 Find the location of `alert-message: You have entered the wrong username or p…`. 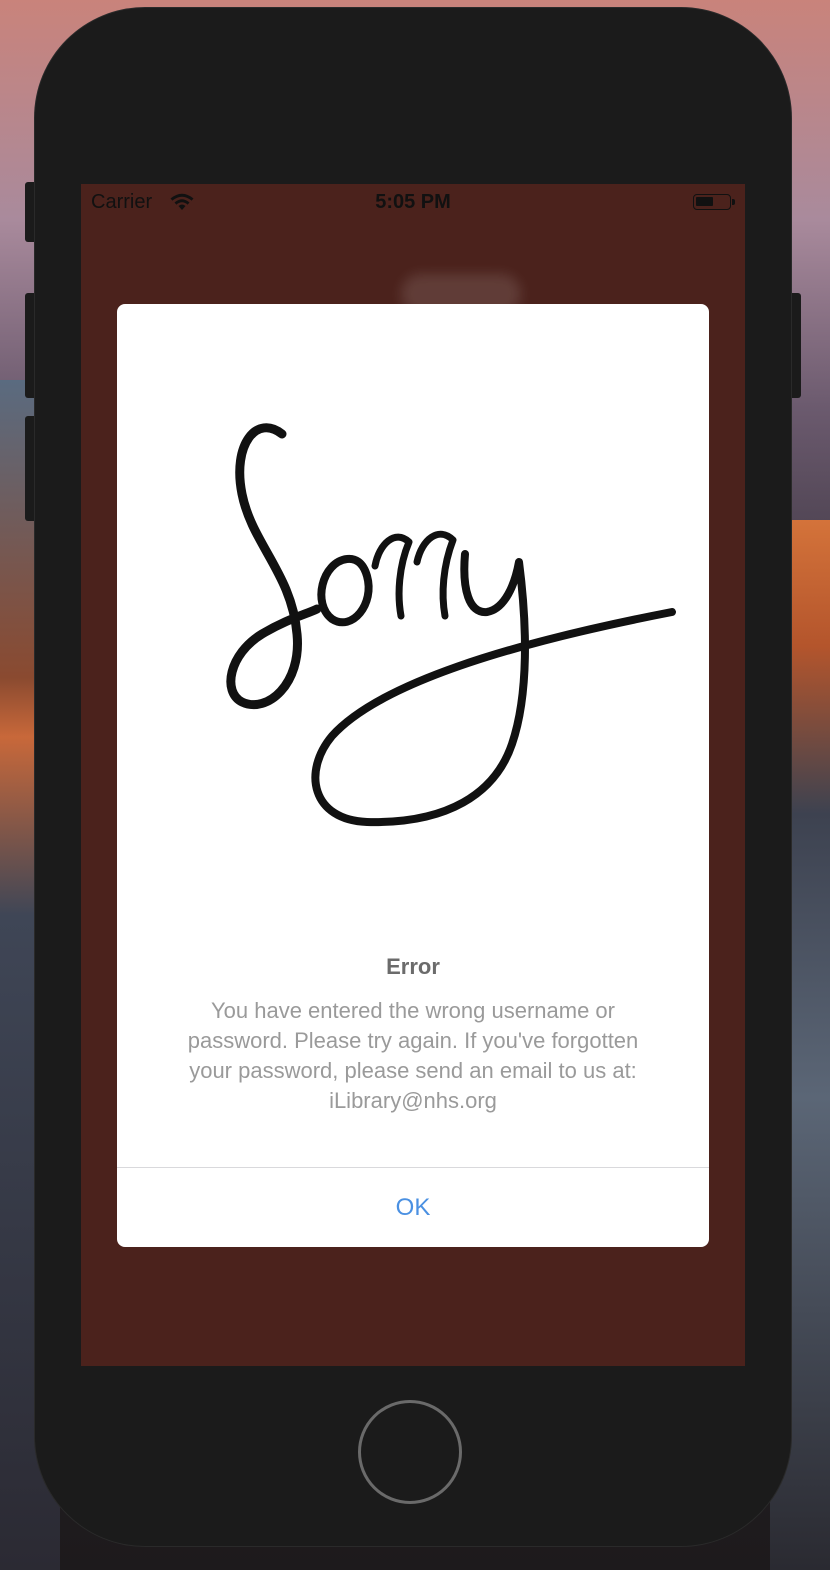

alert-message: You have entered the wrong username or p… is located at coordinates (413, 1055).